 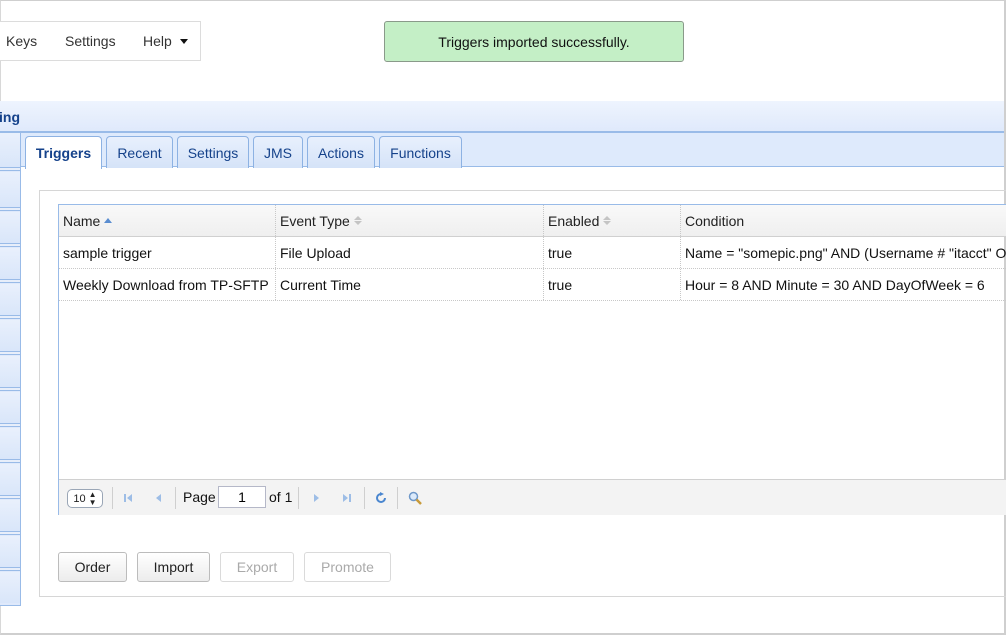 I want to click on panel-title: ing, so click(x=10, y=116).